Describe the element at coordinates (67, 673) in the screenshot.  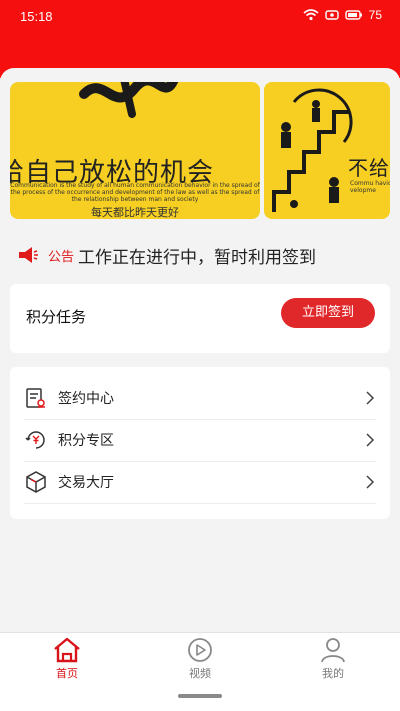
I see `tab-label: 首页` at that location.